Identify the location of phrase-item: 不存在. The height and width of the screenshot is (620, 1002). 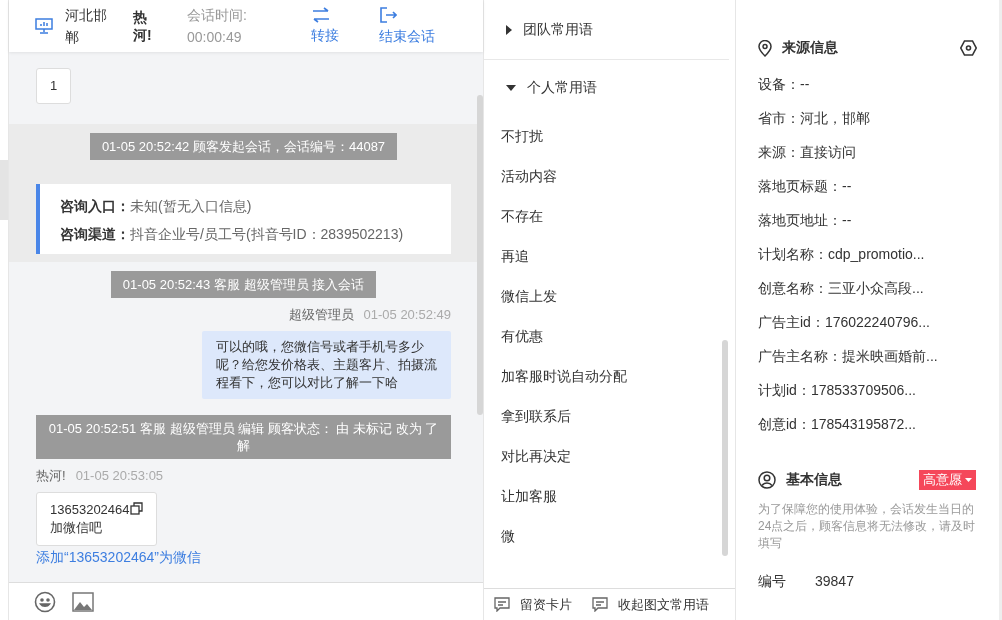
(606, 216).